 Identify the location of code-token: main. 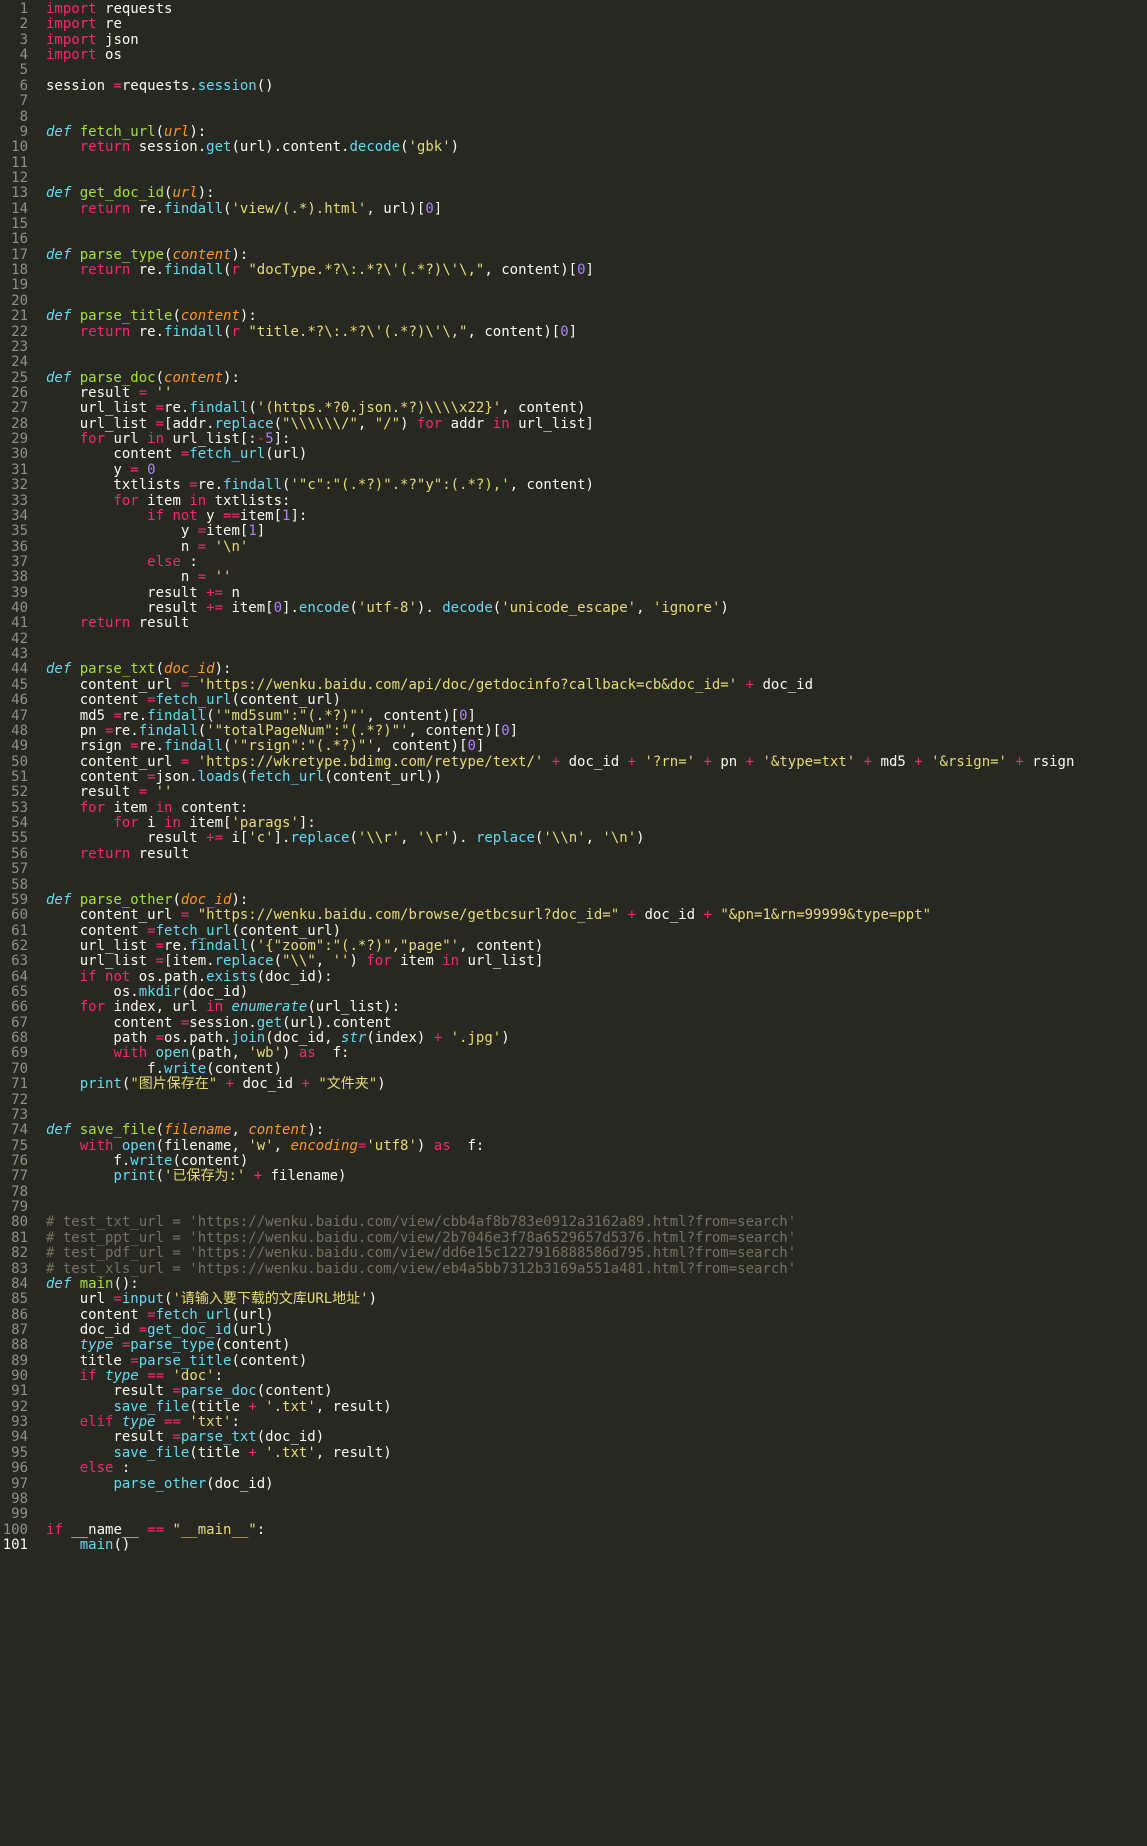
(96, 1545).